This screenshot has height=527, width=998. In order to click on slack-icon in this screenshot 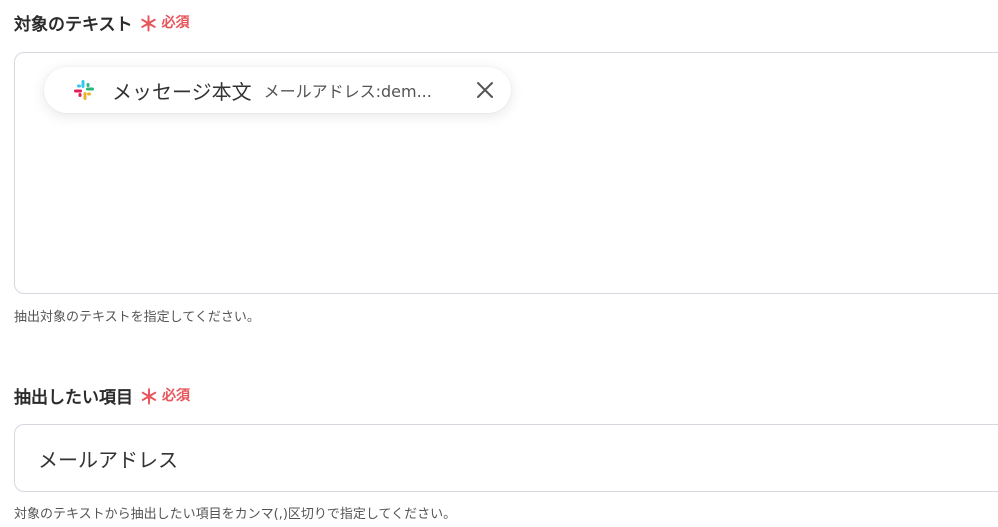, I will do `click(84, 90)`.